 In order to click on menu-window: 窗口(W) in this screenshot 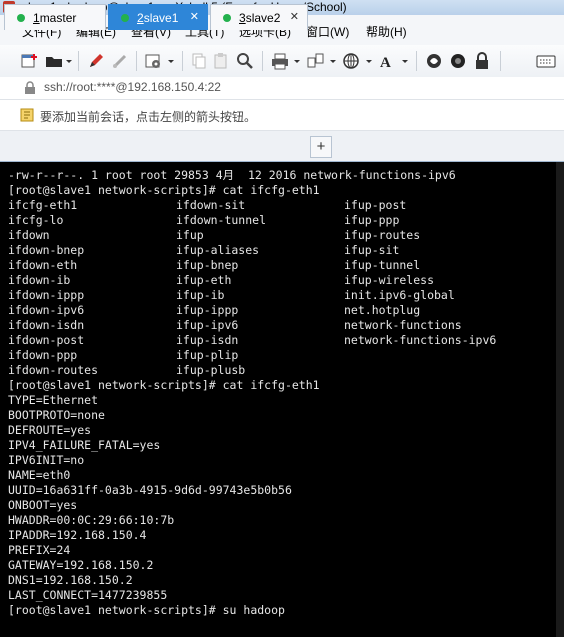, I will do `click(327, 31)`.